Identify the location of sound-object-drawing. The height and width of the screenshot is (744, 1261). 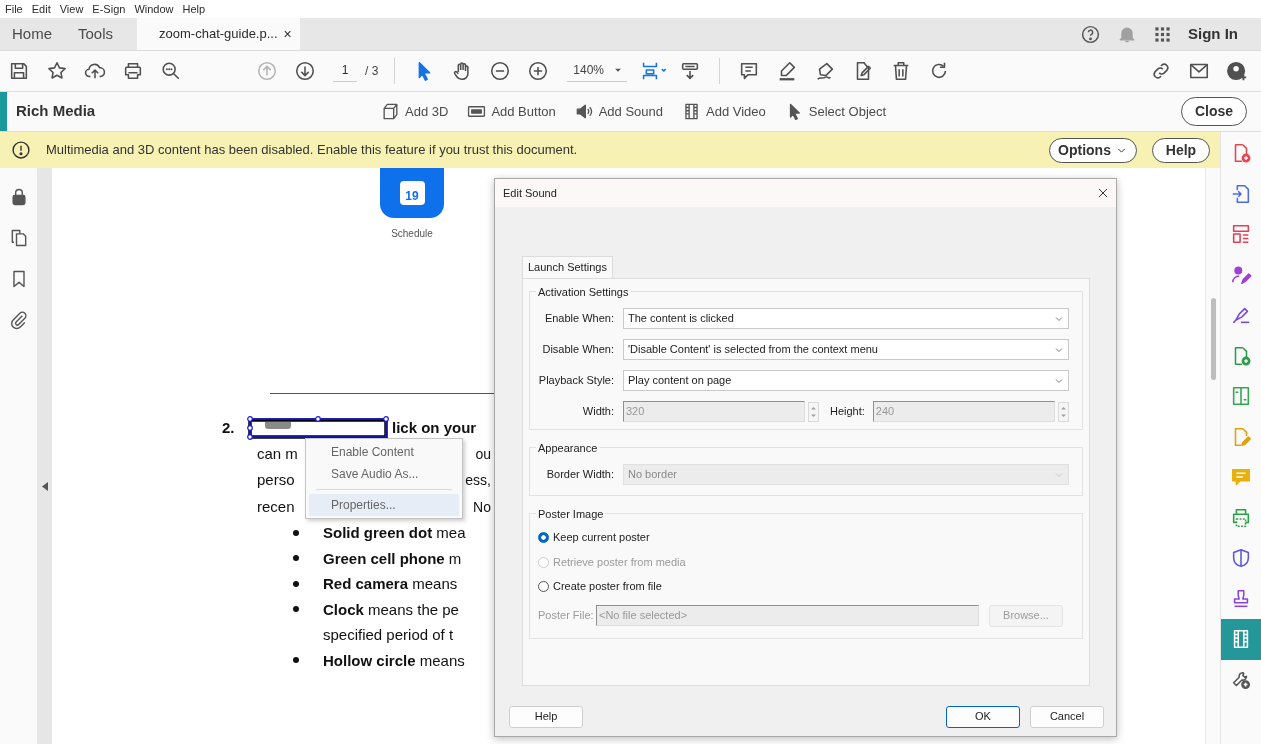
(318, 427).